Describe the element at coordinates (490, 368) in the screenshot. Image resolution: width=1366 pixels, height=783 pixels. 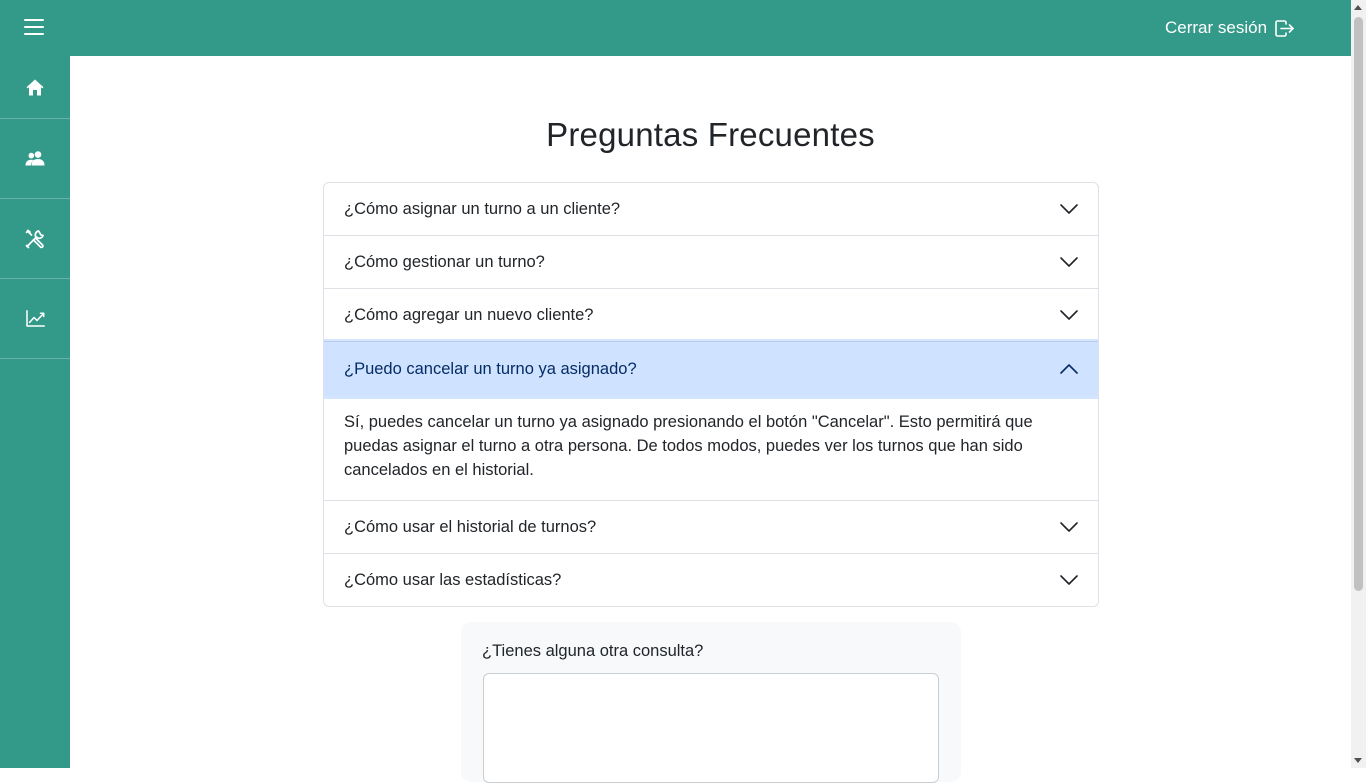
I see `faq-question: ¿Puedo cancelar un turno ya asignado?` at that location.